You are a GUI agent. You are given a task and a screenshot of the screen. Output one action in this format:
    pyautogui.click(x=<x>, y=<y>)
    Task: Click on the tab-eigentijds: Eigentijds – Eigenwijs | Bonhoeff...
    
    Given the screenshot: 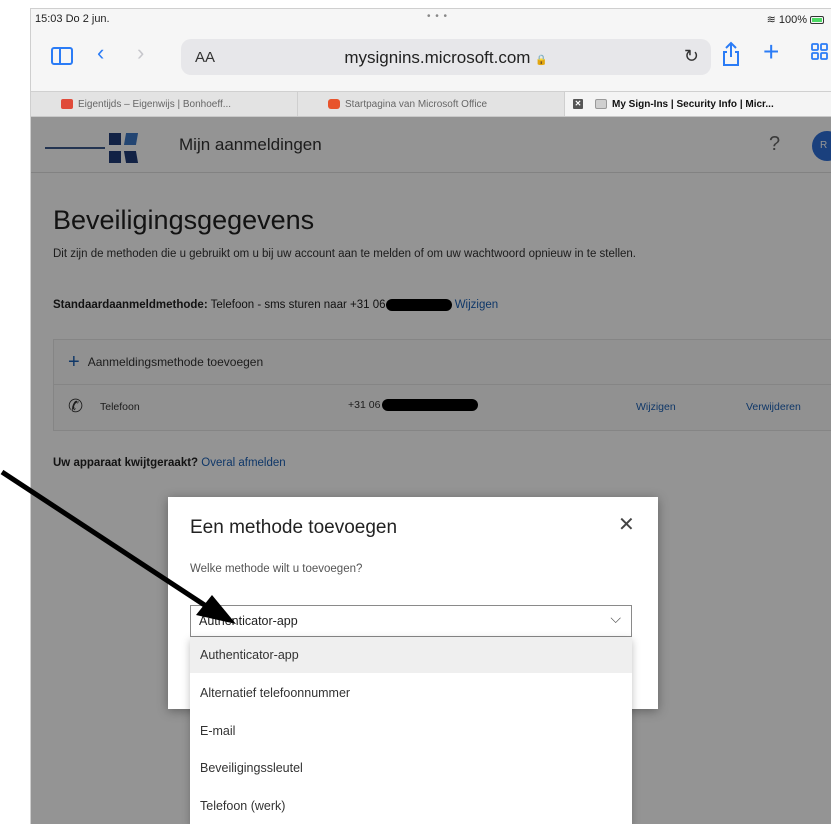 What is the action you would take?
    pyautogui.click(x=164, y=104)
    